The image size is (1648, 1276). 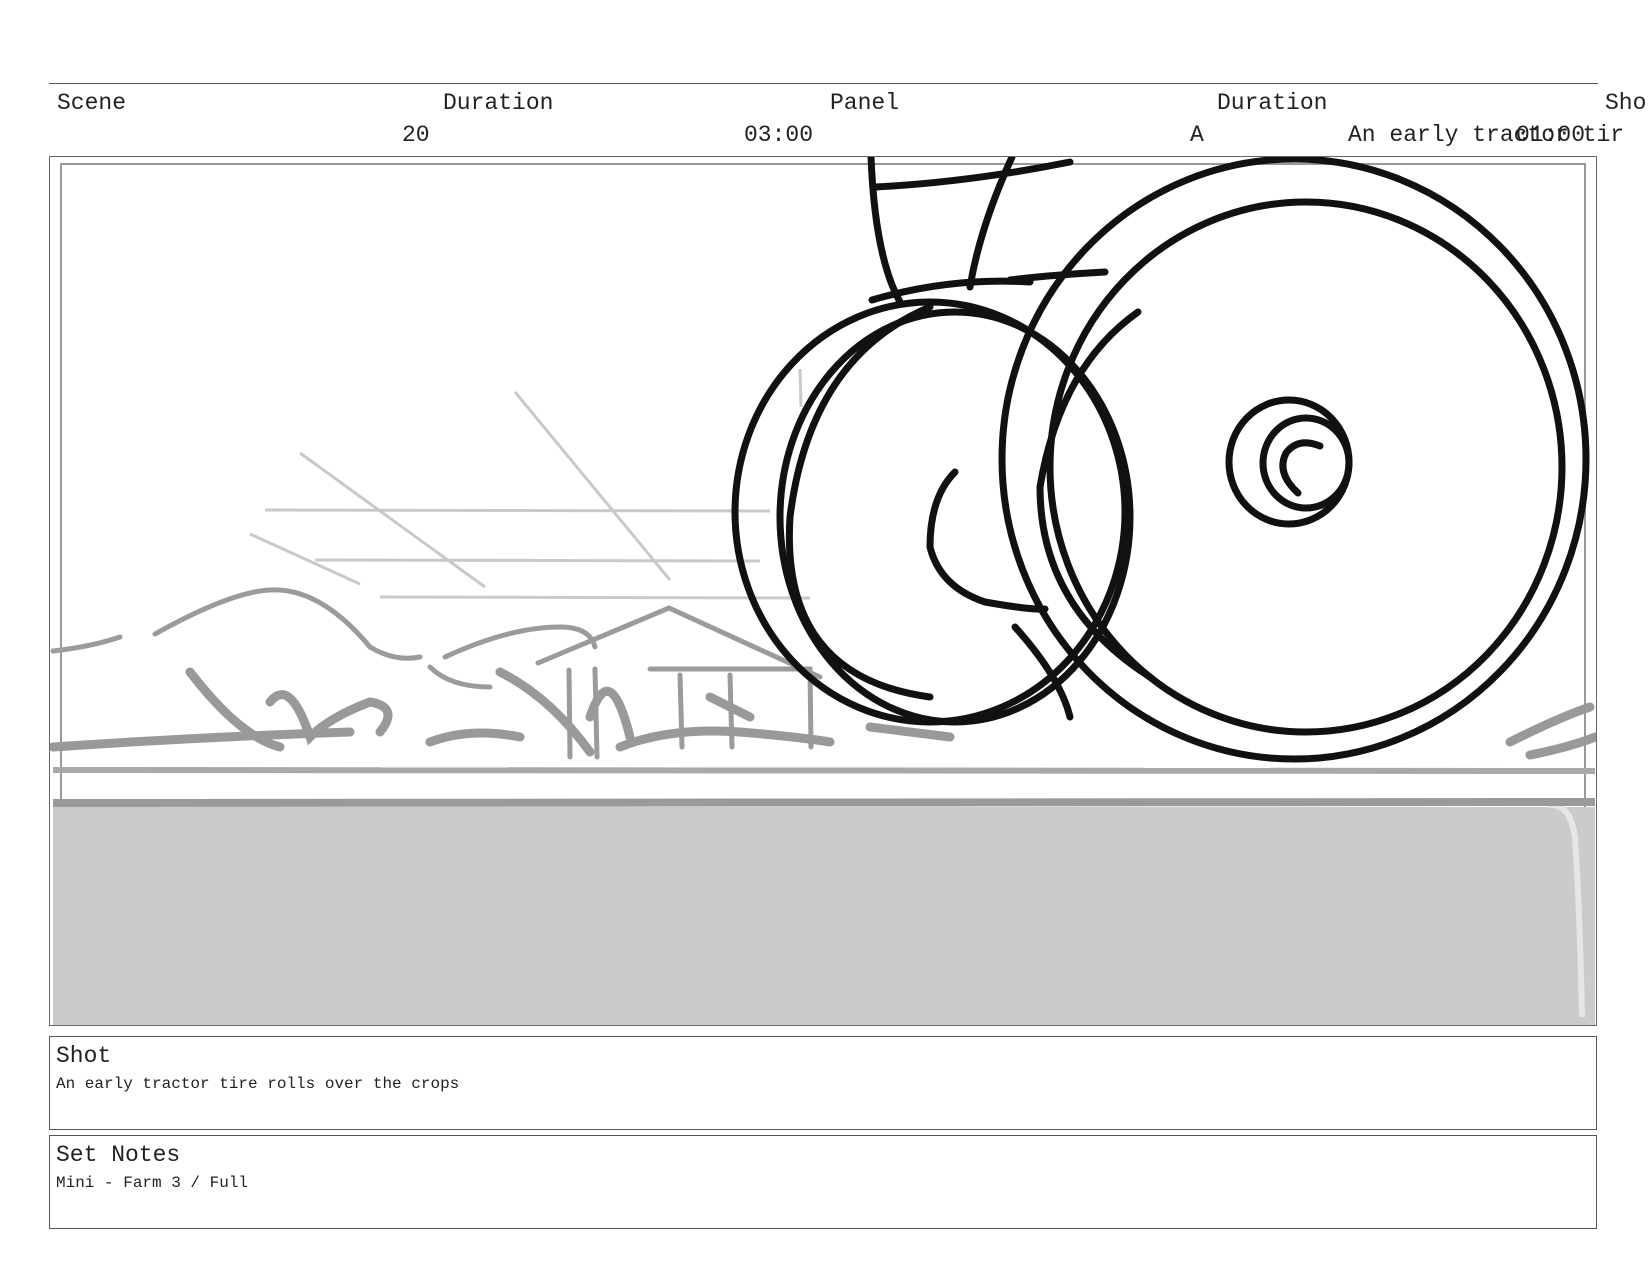 What do you see at coordinates (1272, 103) in the screenshot?
I see `panel-duration-label: Duration` at bounding box center [1272, 103].